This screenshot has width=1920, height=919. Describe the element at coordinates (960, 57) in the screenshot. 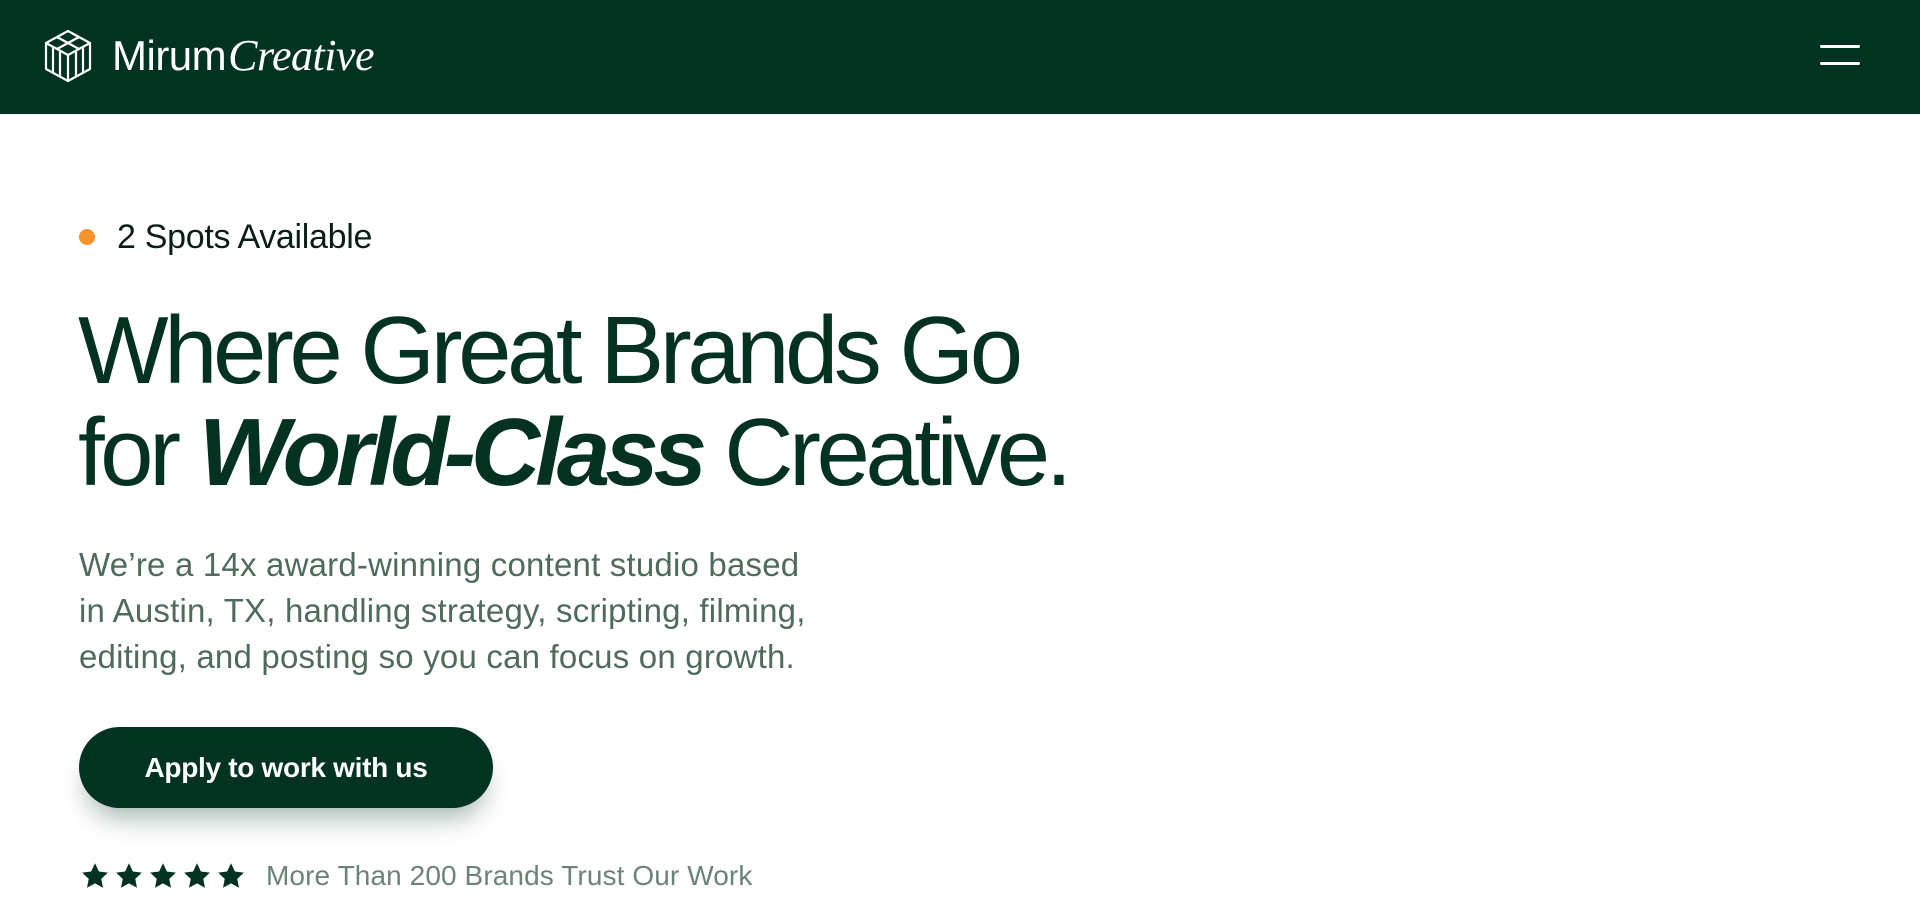

I see `site-header: Mirum Creative` at that location.